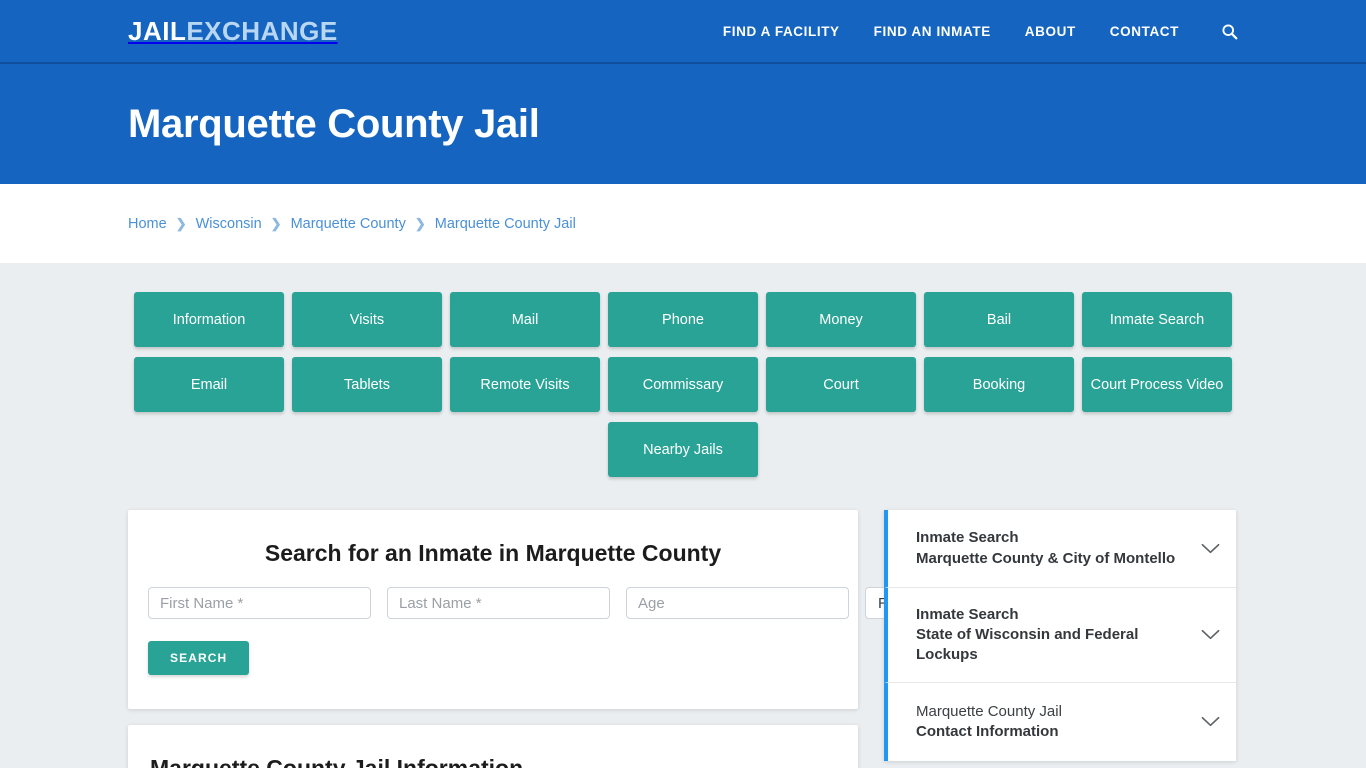 Image resolution: width=1366 pixels, height=768 pixels. Describe the element at coordinates (367, 384) in the screenshot. I see `quick-link-tablets: Tablets` at that location.